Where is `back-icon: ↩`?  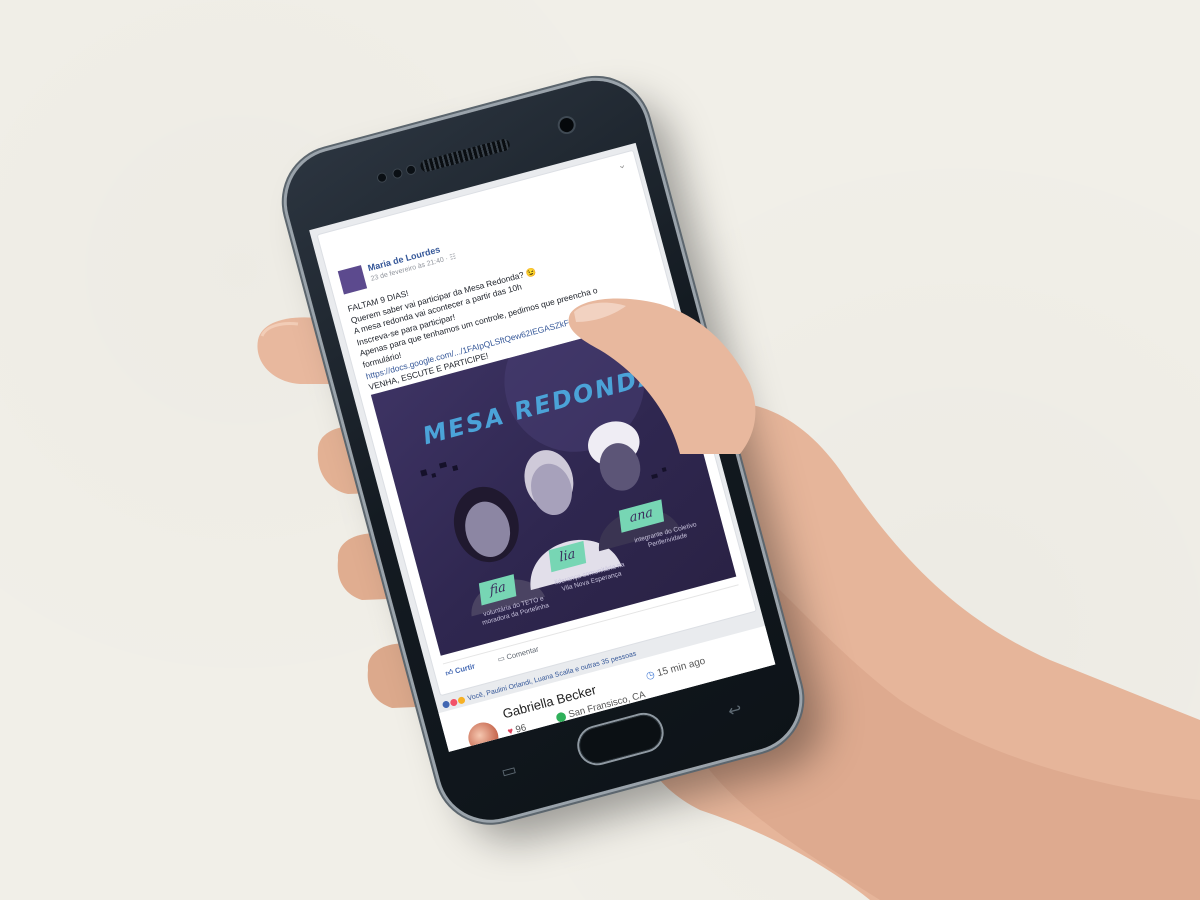 back-icon: ↩ is located at coordinates (734, 709).